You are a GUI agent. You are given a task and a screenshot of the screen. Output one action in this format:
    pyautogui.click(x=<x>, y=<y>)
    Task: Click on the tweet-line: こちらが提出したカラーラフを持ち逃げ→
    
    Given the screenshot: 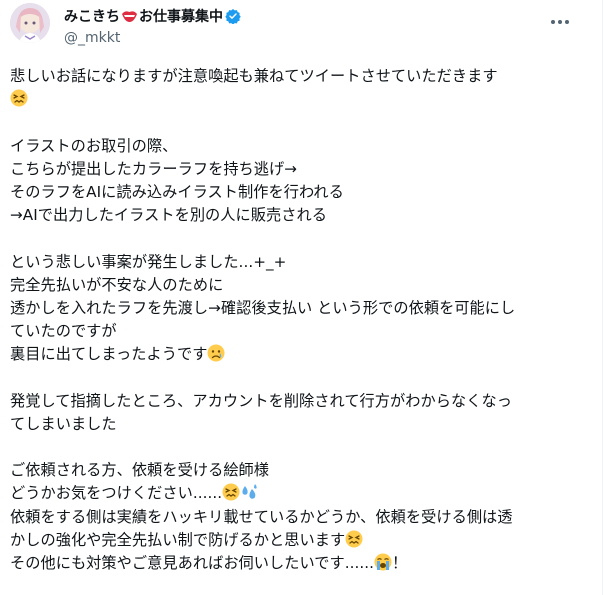 What is the action you would take?
    pyautogui.click(x=154, y=168)
    